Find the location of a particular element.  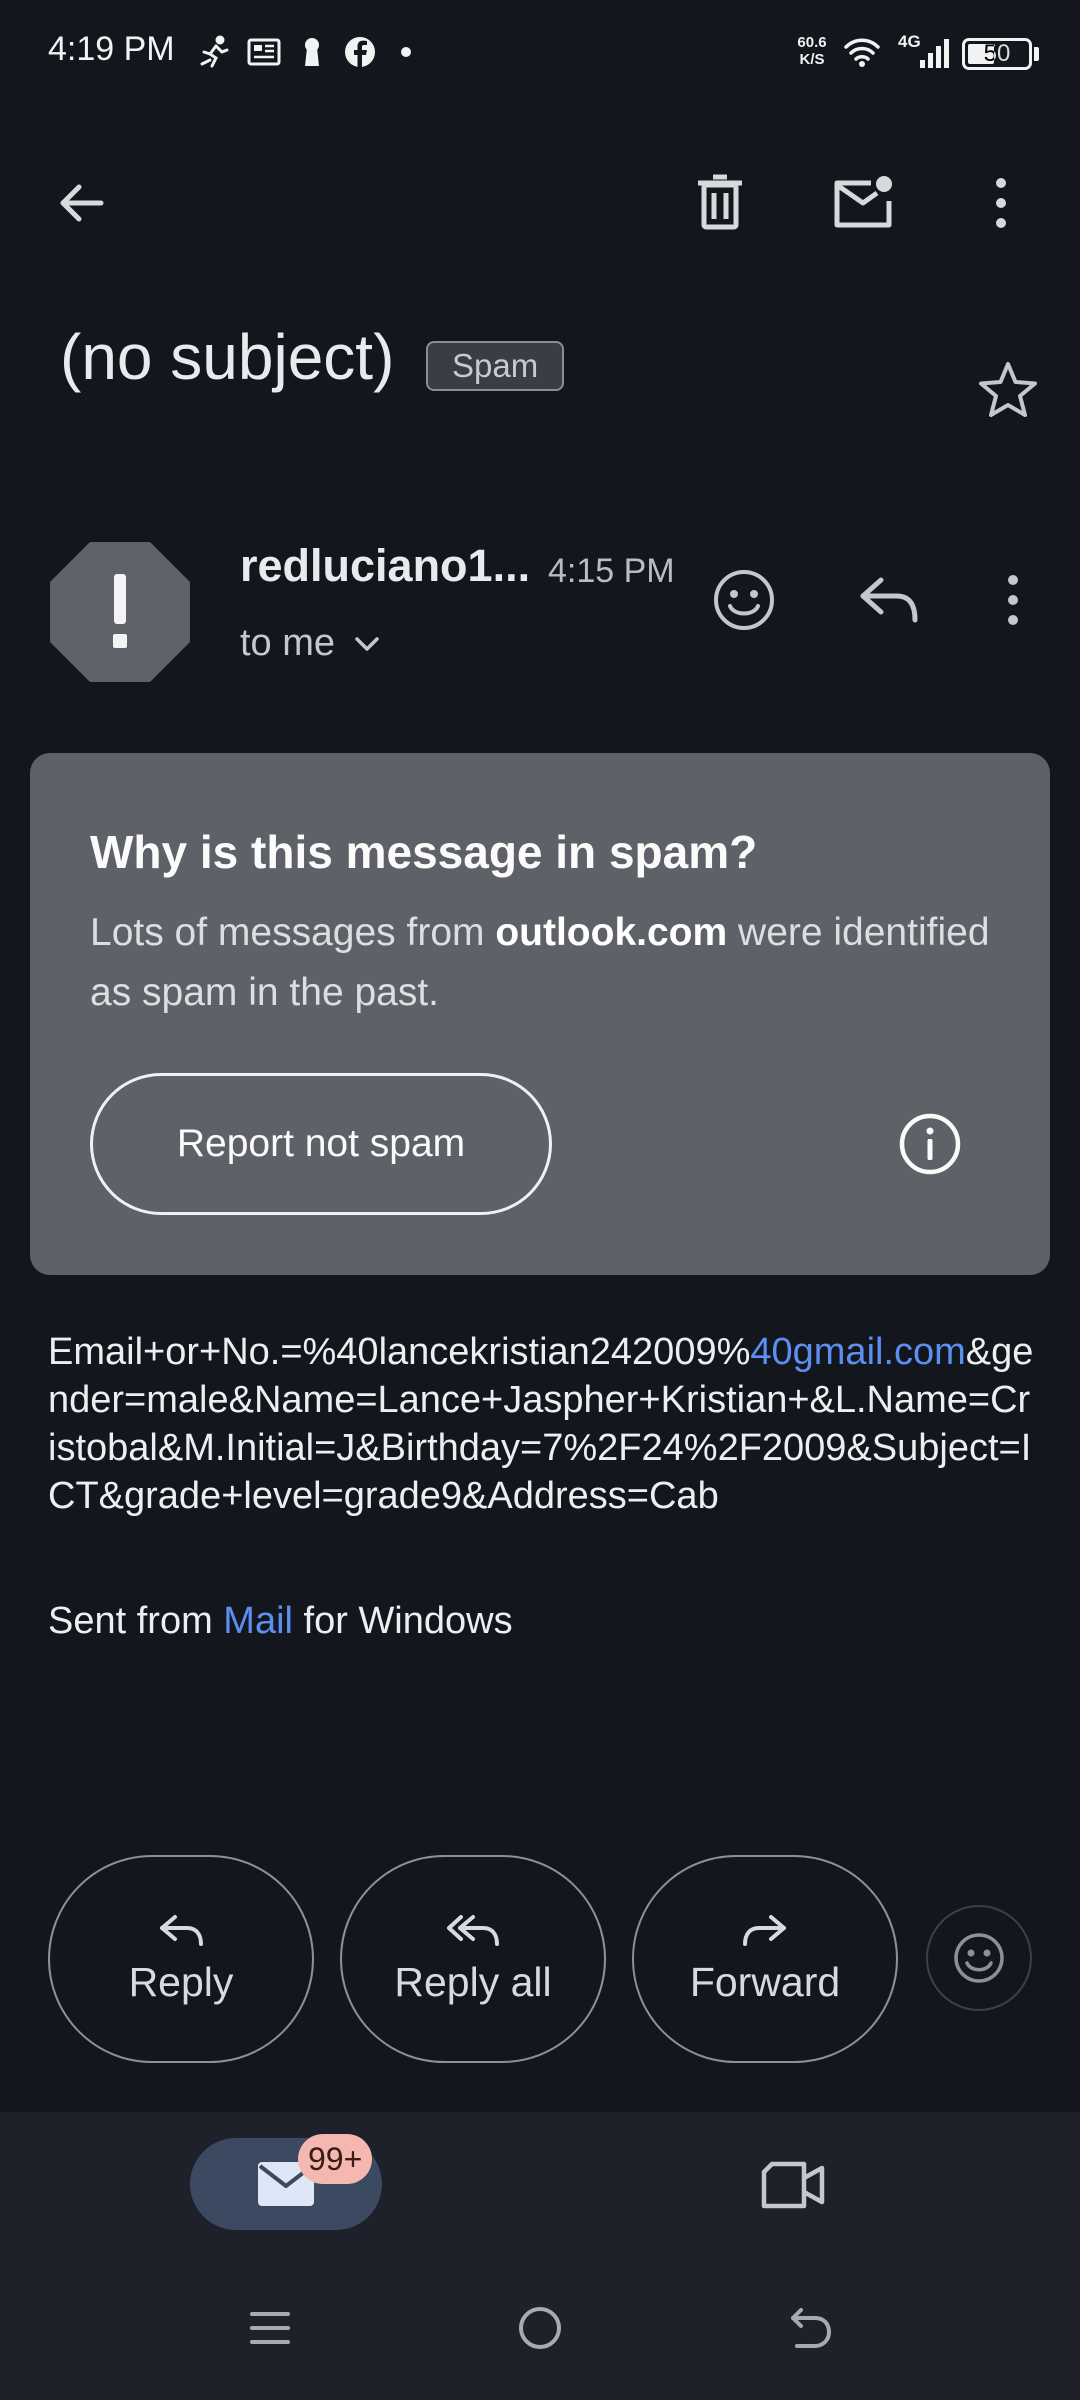

status-time: 4:19 PM is located at coordinates (111, 49).